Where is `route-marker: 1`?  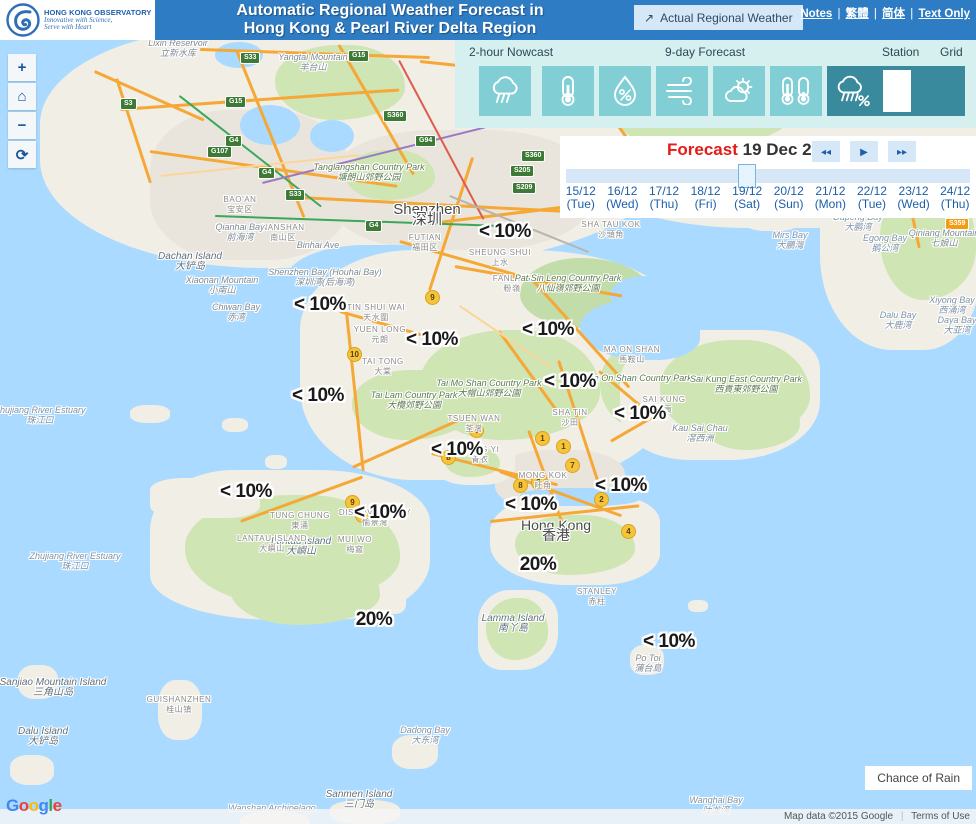
route-marker: 1 is located at coordinates (542, 438).